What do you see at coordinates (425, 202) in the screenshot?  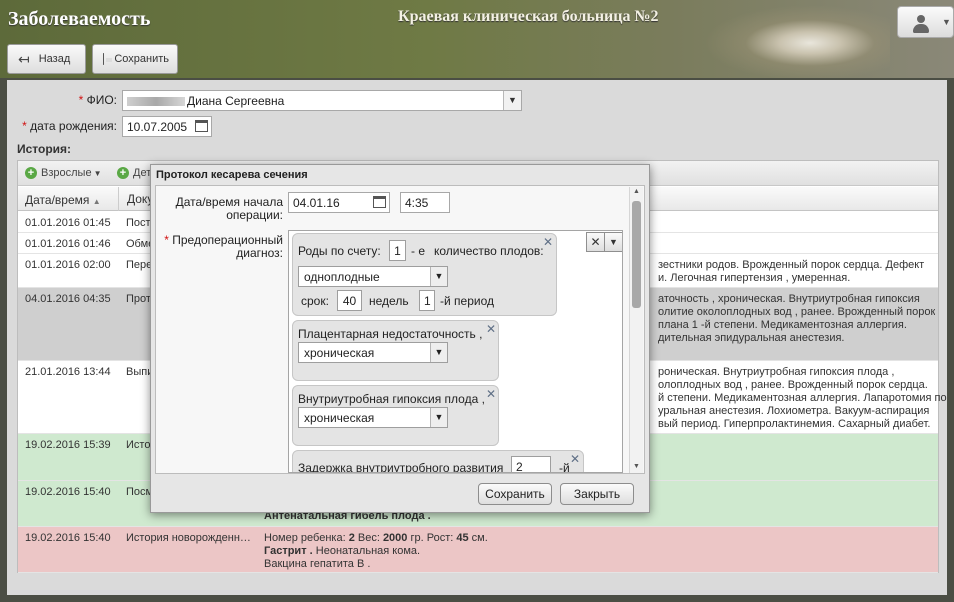 I see `start-time-field: 4:35` at bounding box center [425, 202].